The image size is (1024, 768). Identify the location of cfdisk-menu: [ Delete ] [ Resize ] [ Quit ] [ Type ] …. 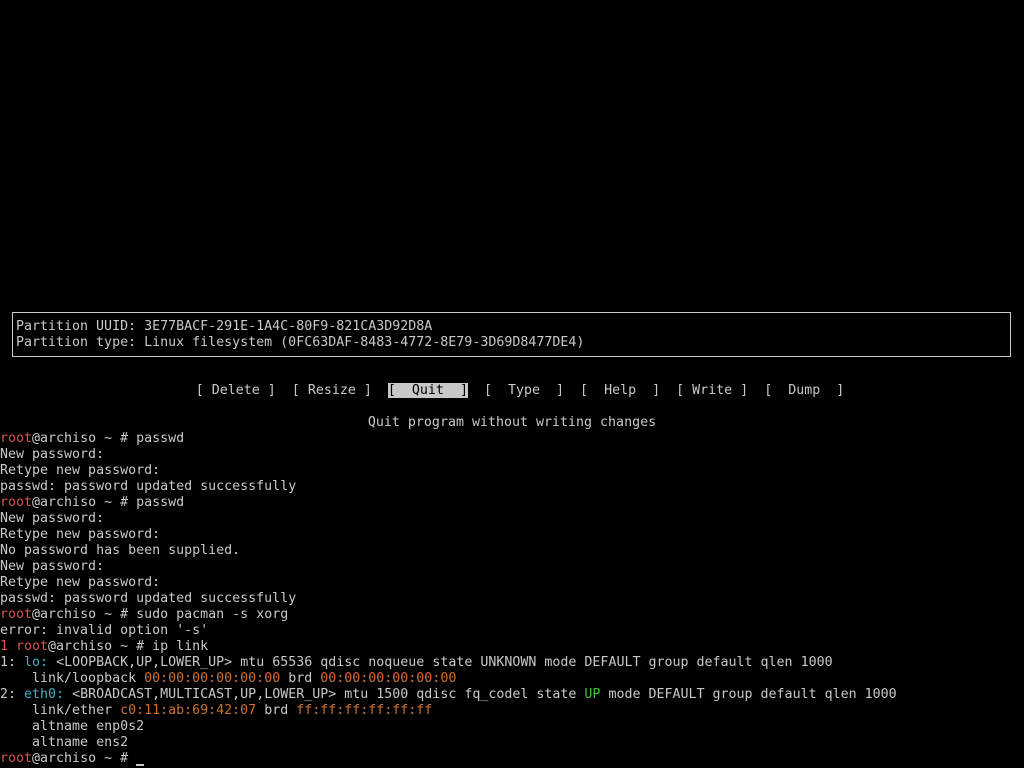
(512, 382).